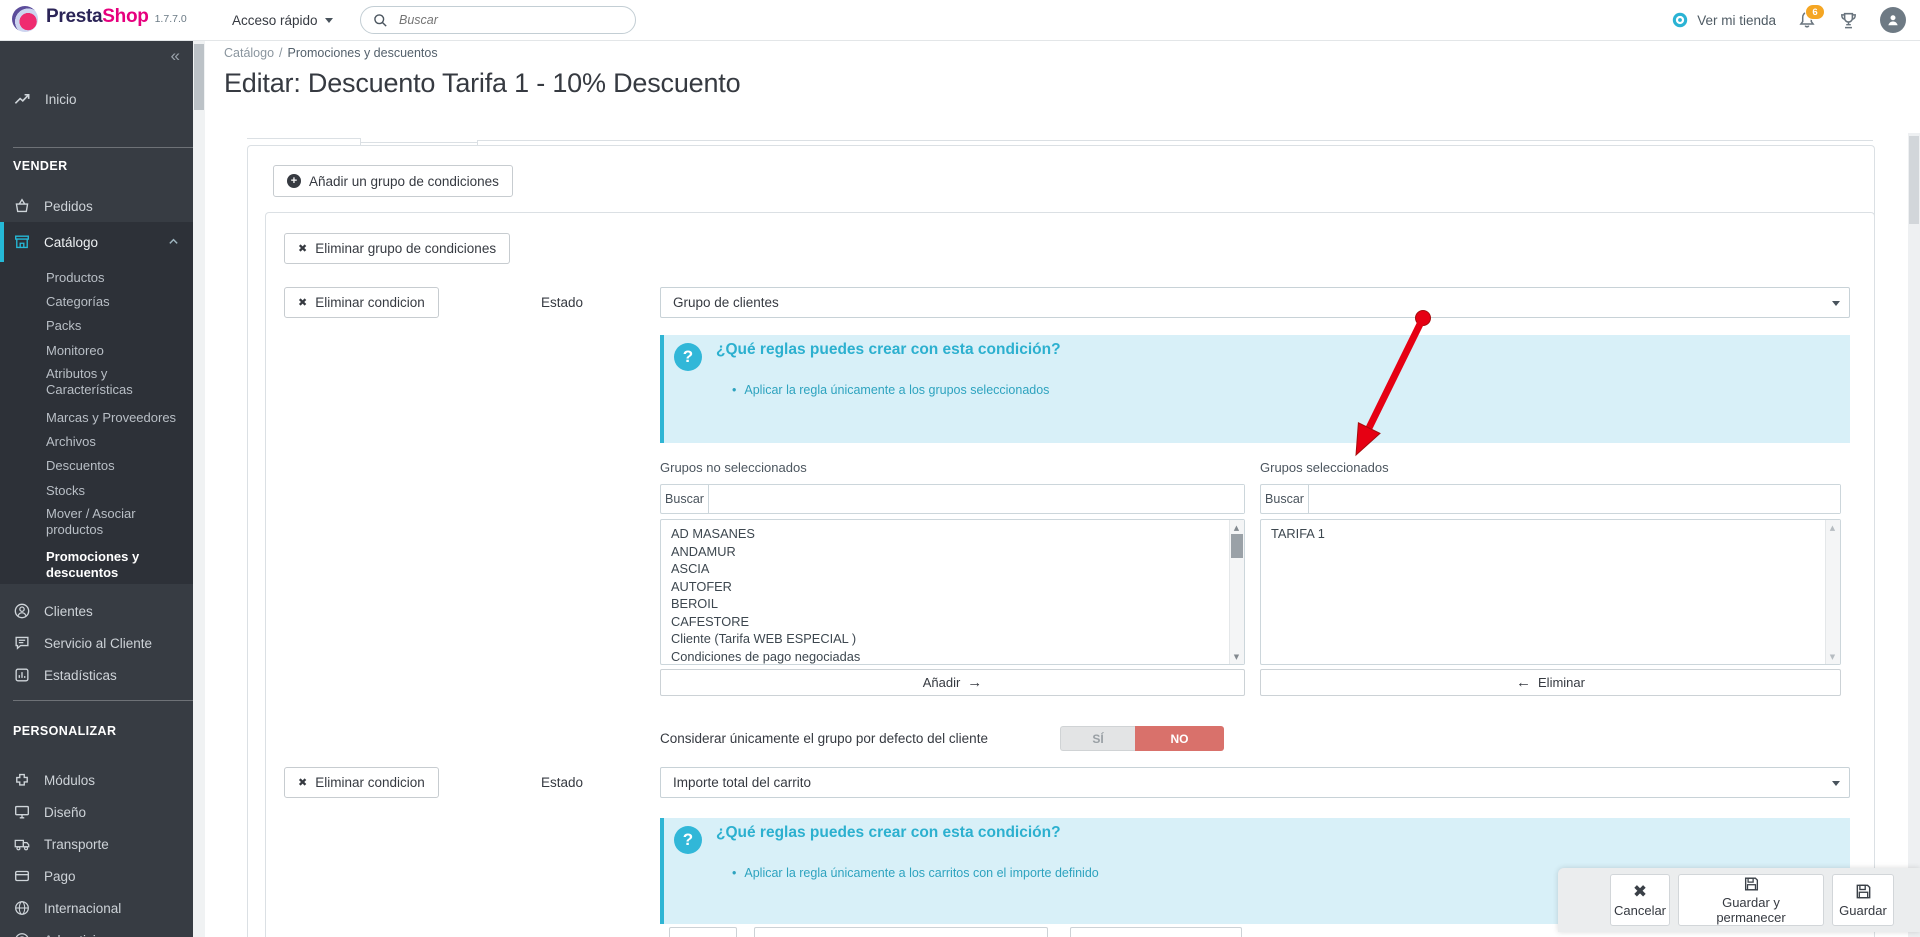 This screenshot has height=937, width=1920. Describe the element at coordinates (510, 20) in the screenshot. I see `search-input` at that location.